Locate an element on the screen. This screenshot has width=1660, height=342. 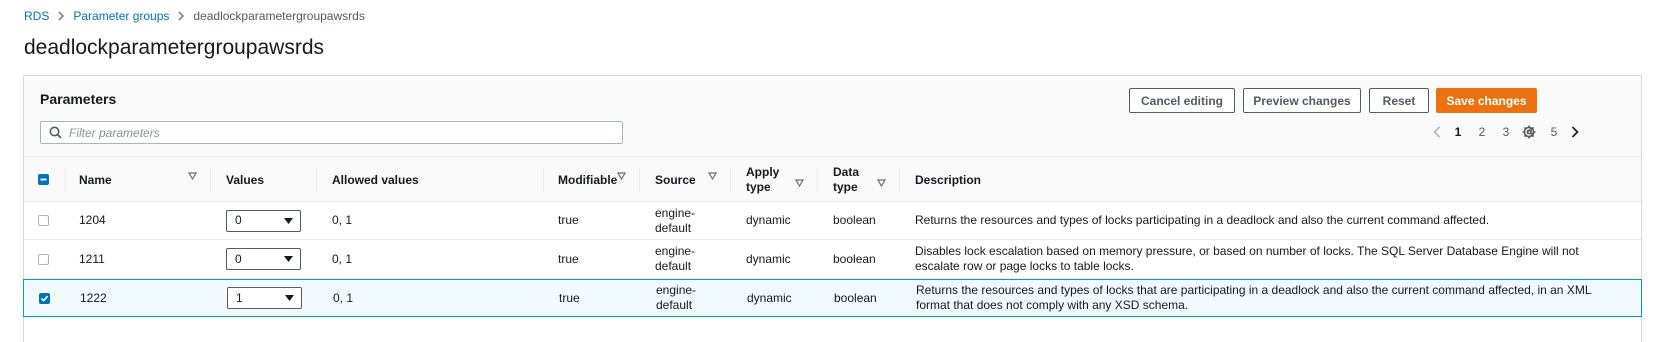
filter-parameters-search is located at coordinates (331, 132).